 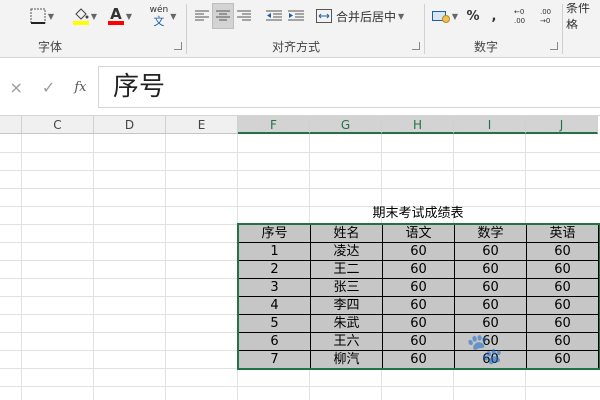 I want to click on table-cell: 7, so click(x=274, y=359).